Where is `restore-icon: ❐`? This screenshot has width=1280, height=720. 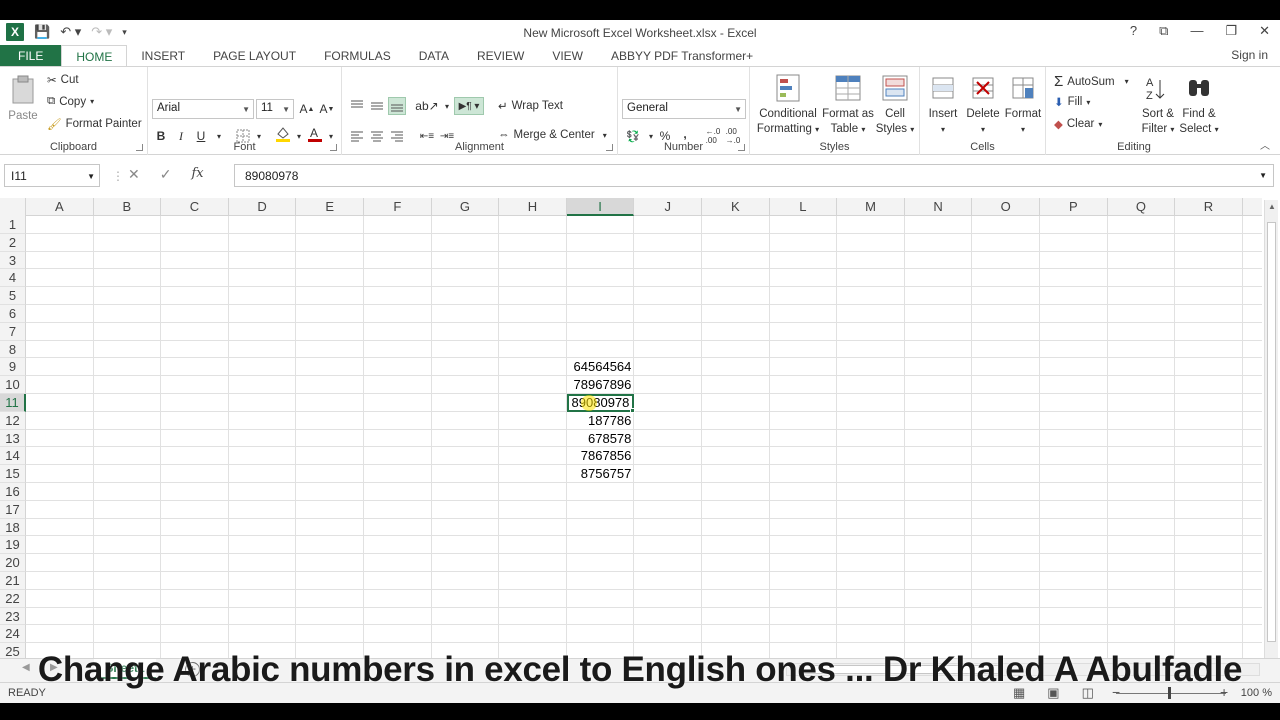
restore-icon: ❐ is located at coordinates (1231, 31).